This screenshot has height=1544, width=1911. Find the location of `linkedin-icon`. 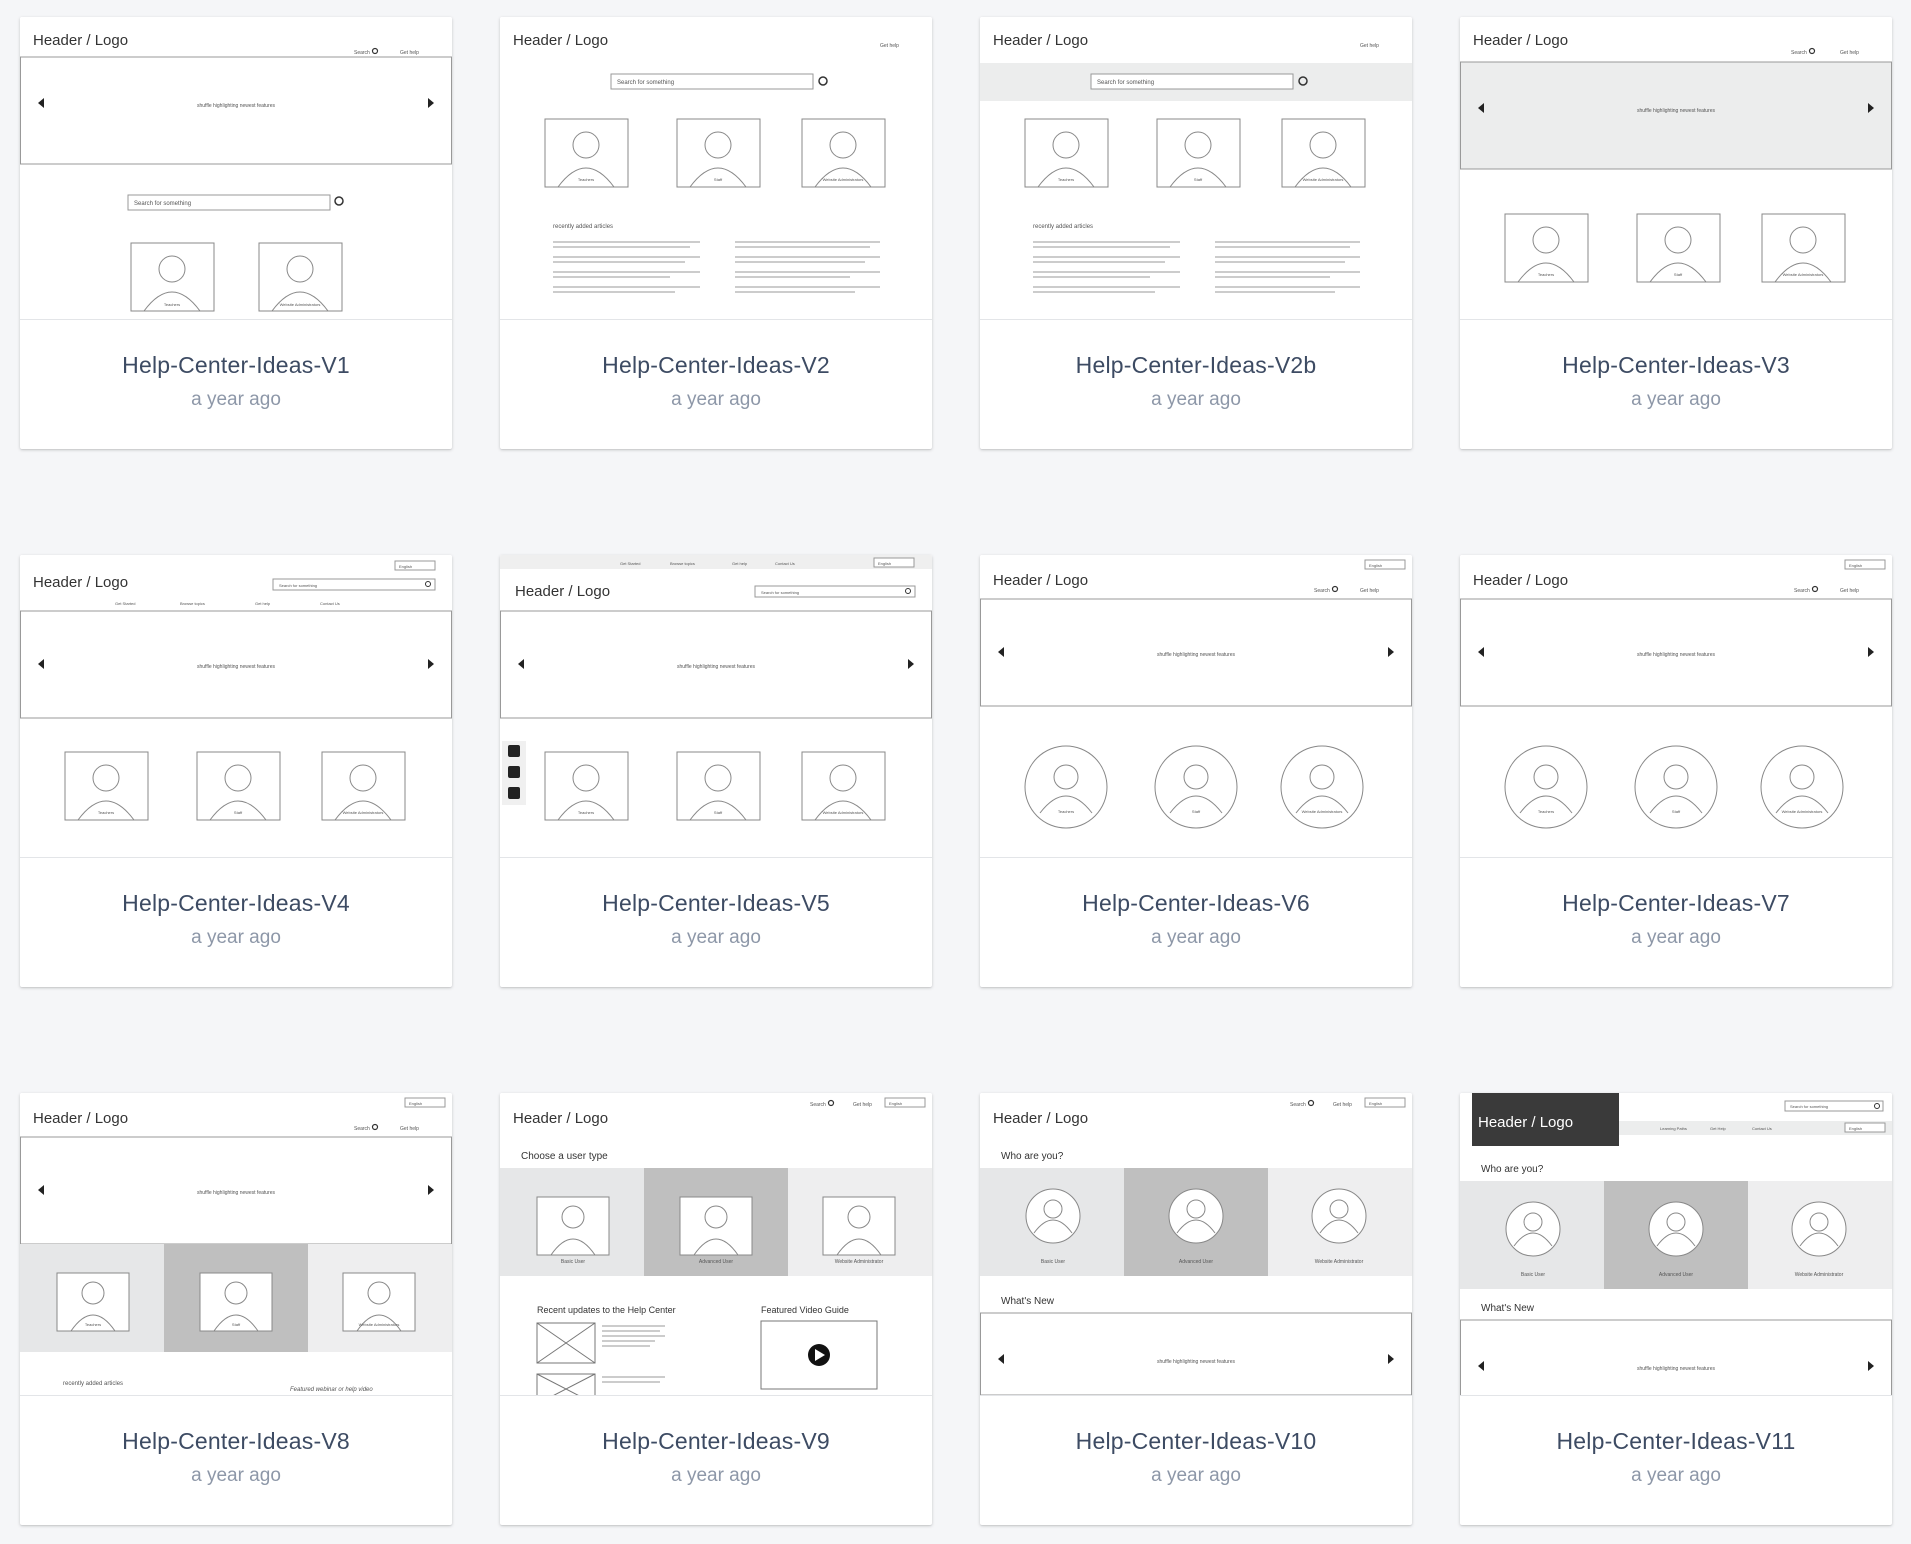

linkedin-icon is located at coordinates (514, 793).